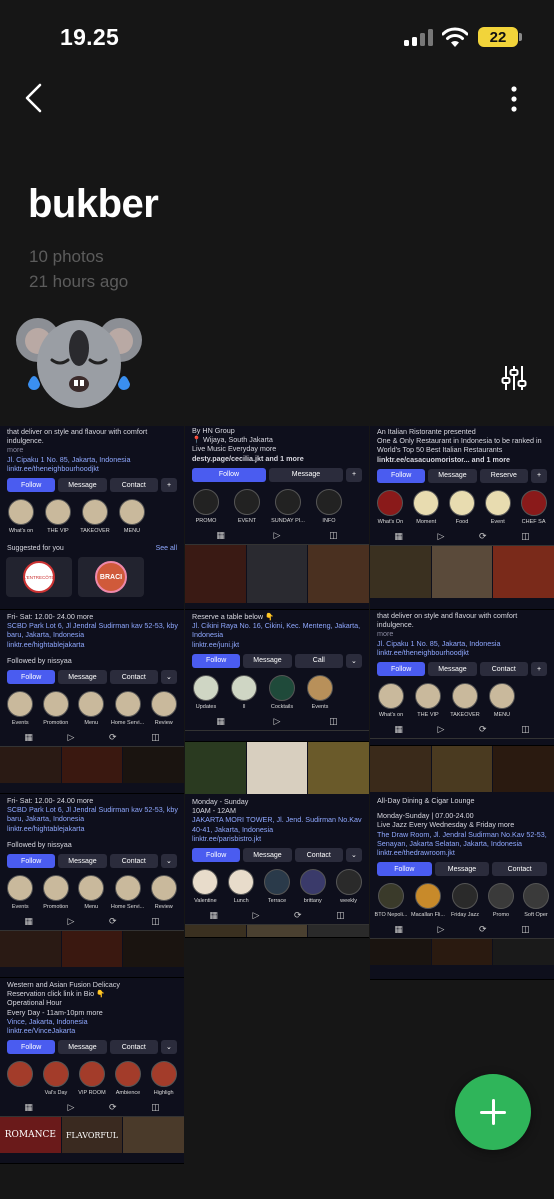 This screenshot has width=554, height=1199. I want to click on suggested-account-logo: L'ENTRECÔTE, so click(39, 577).